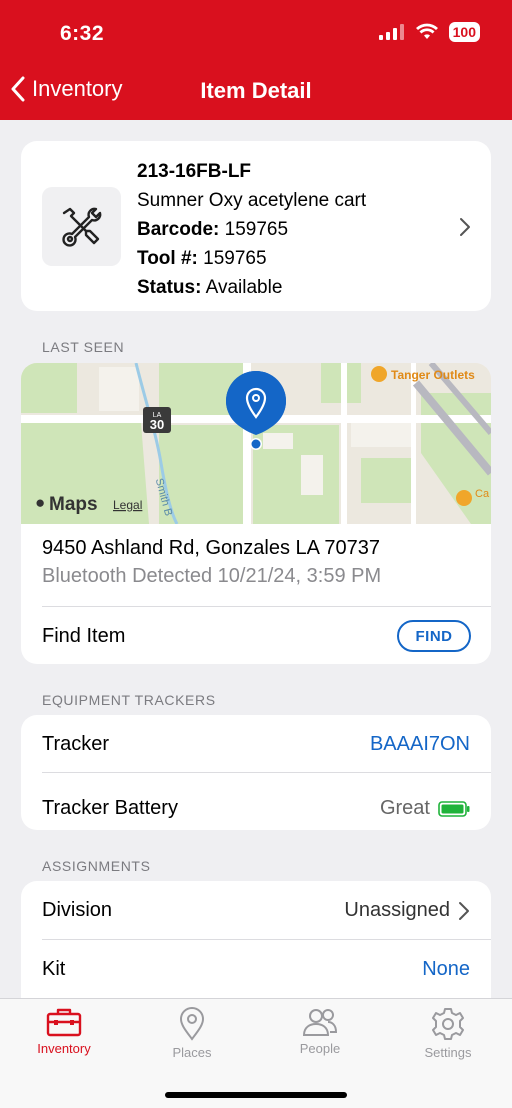  Describe the element at coordinates (483, 494) in the screenshot. I see `map-poi-right: Ca Go` at that location.